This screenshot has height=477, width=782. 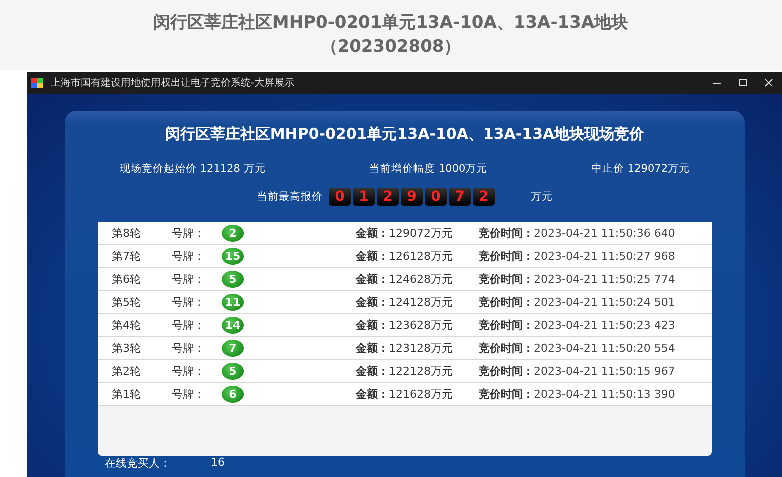 What do you see at coordinates (138, 463) in the screenshot?
I see `online-bidders-label: 在线竞买人：` at bounding box center [138, 463].